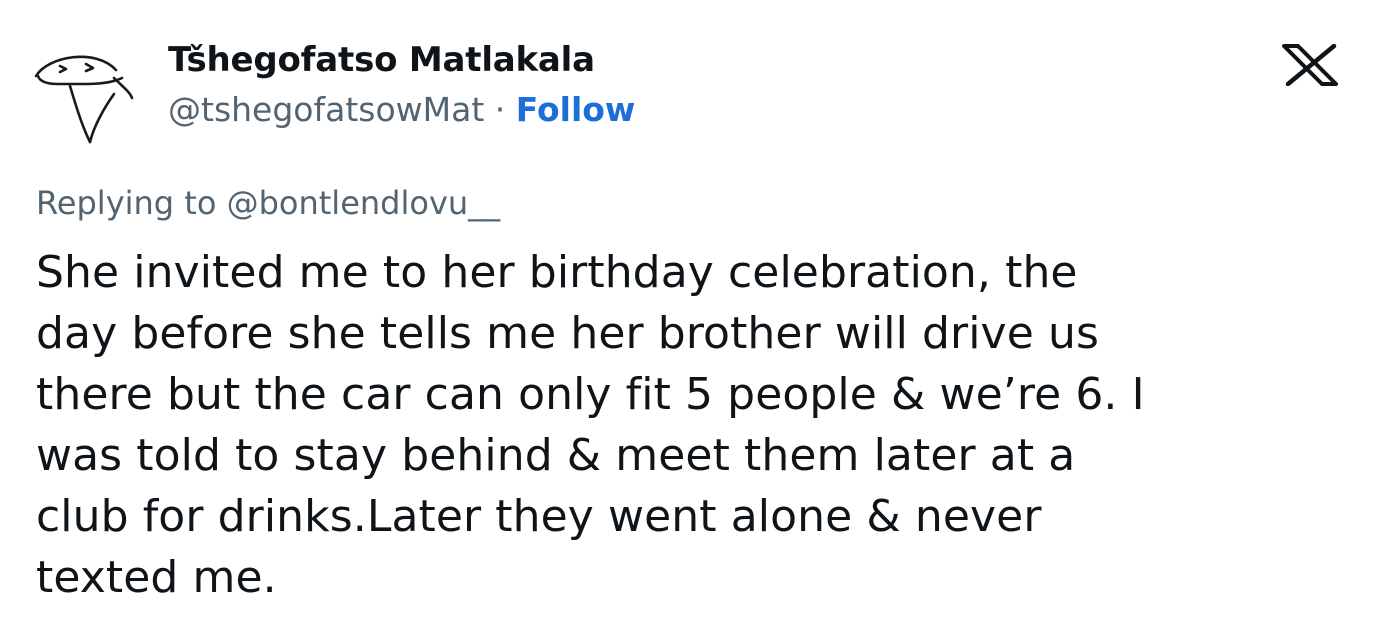 The height and width of the screenshot is (620, 1374). What do you see at coordinates (326, 109) in the screenshot?
I see `author-handle: @tshegofatsowMat` at bounding box center [326, 109].